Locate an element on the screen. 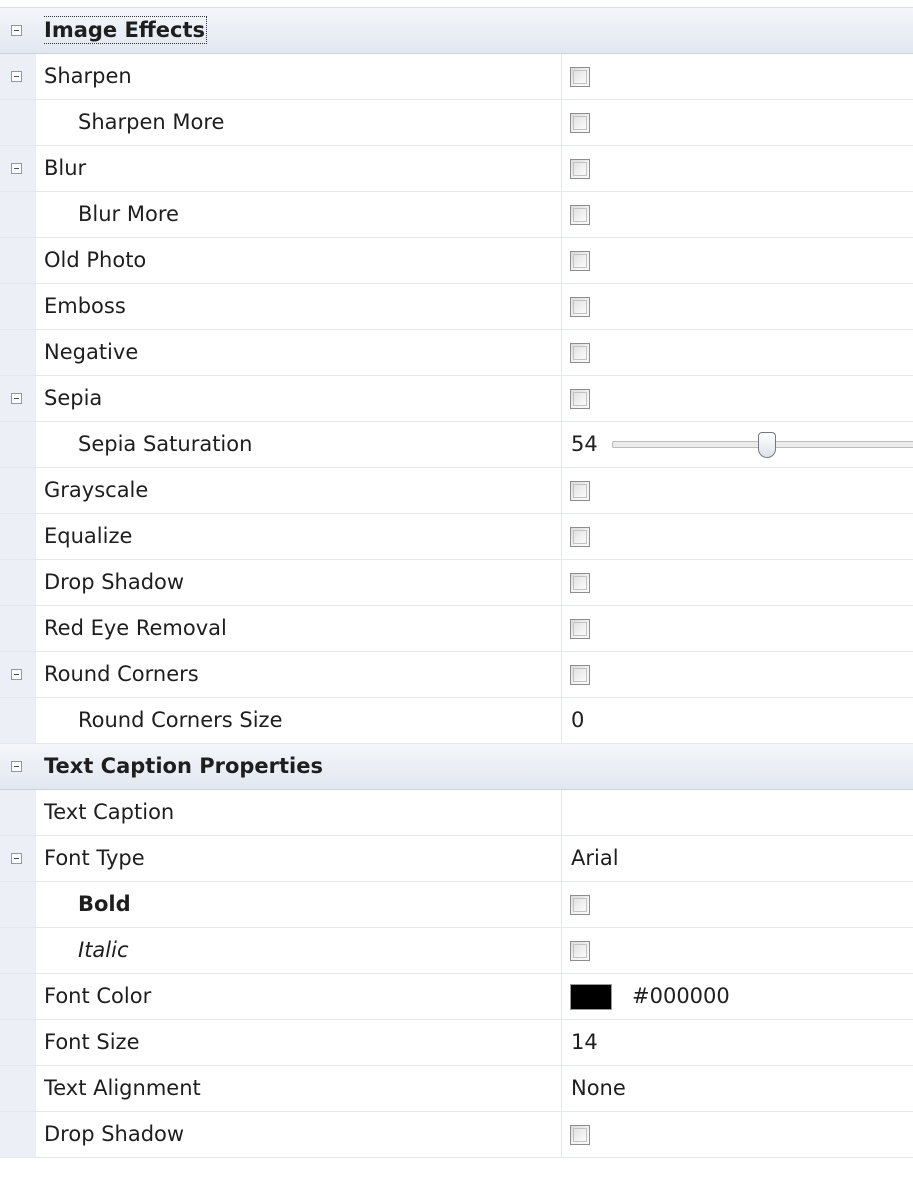 Image resolution: width=913 pixels, height=1178 pixels. property-value-cell: None is located at coordinates (737, 1088).